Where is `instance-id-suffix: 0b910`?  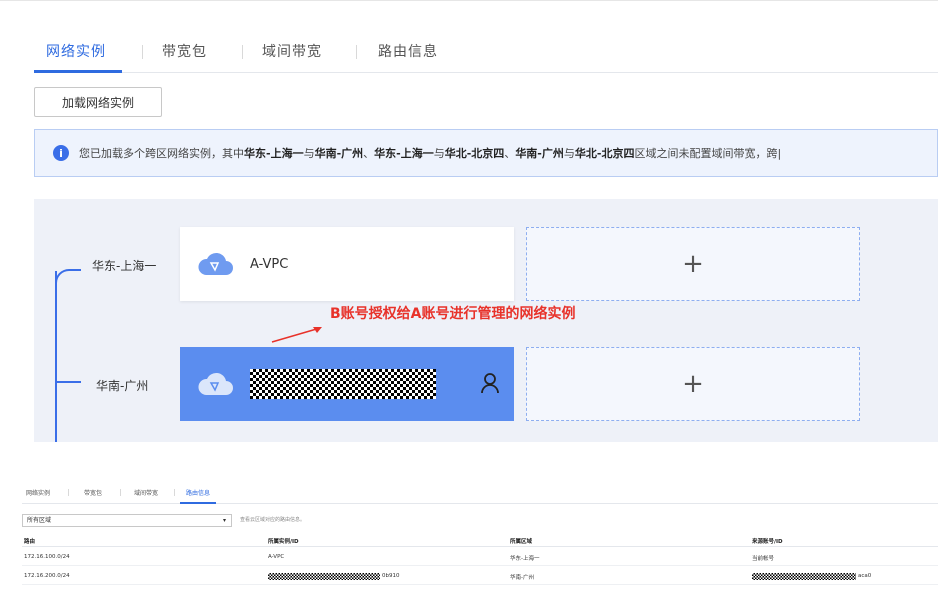 instance-id-suffix: 0b910 is located at coordinates (391, 576).